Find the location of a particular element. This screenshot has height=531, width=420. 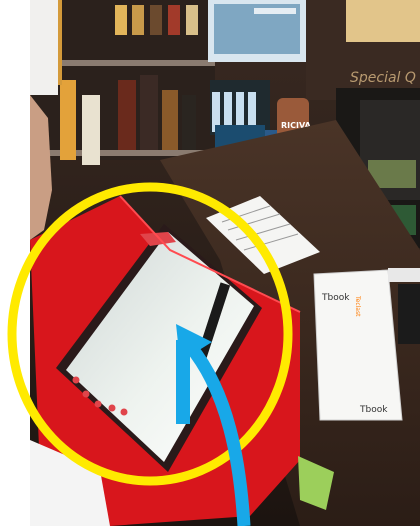

display-card is located at coordinates (257, 31).